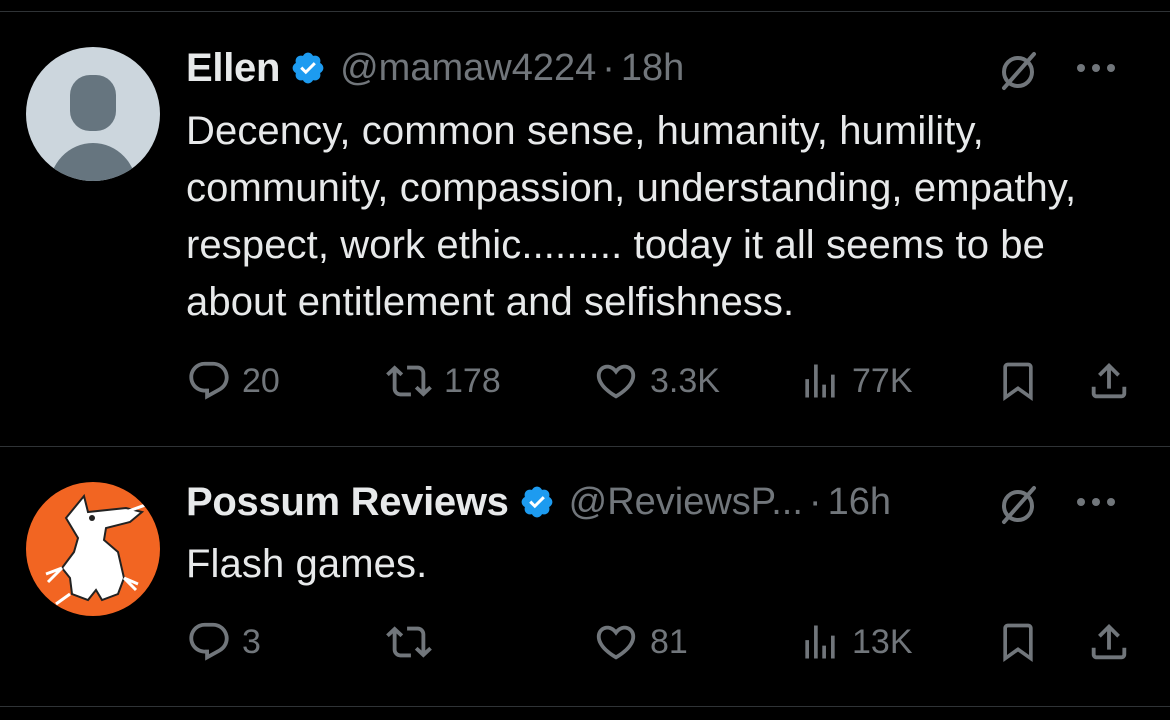 This screenshot has height=720, width=1170. Describe the element at coordinates (640, 642) in the screenshot. I see `like-button: 81` at that location.